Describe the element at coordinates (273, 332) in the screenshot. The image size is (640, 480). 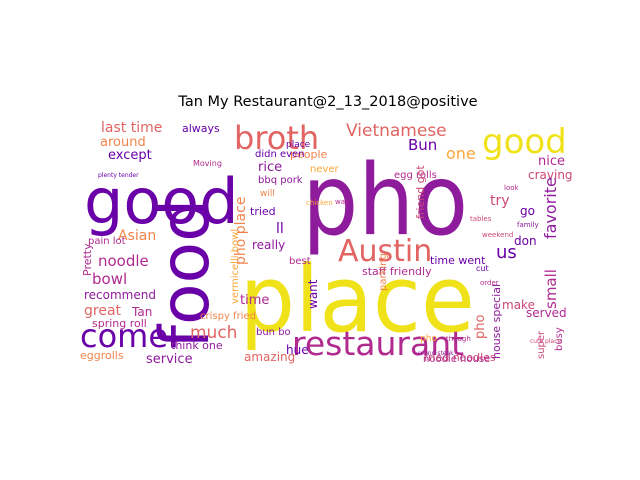
I see `word: bun bo` at that location.